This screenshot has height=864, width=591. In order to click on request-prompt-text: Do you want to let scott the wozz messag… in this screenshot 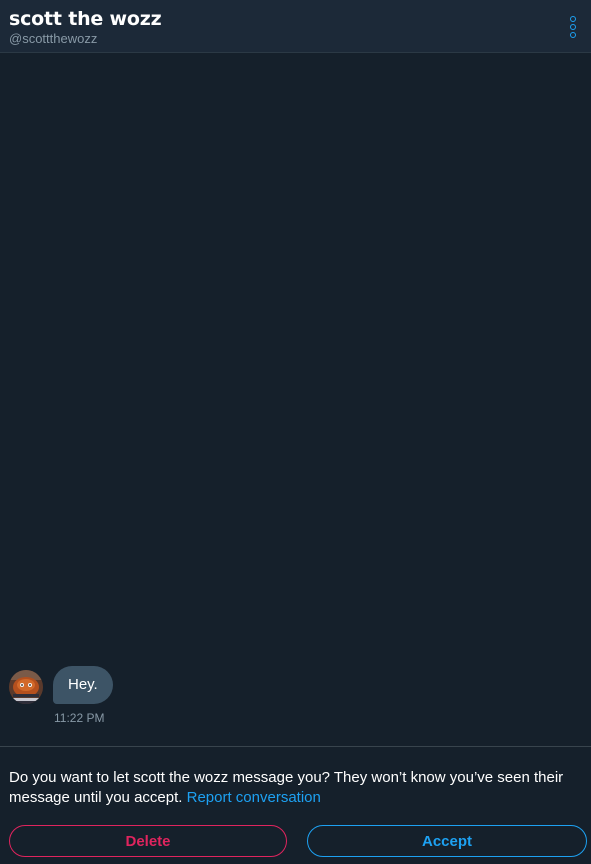, I will do `click(296, 788)`.